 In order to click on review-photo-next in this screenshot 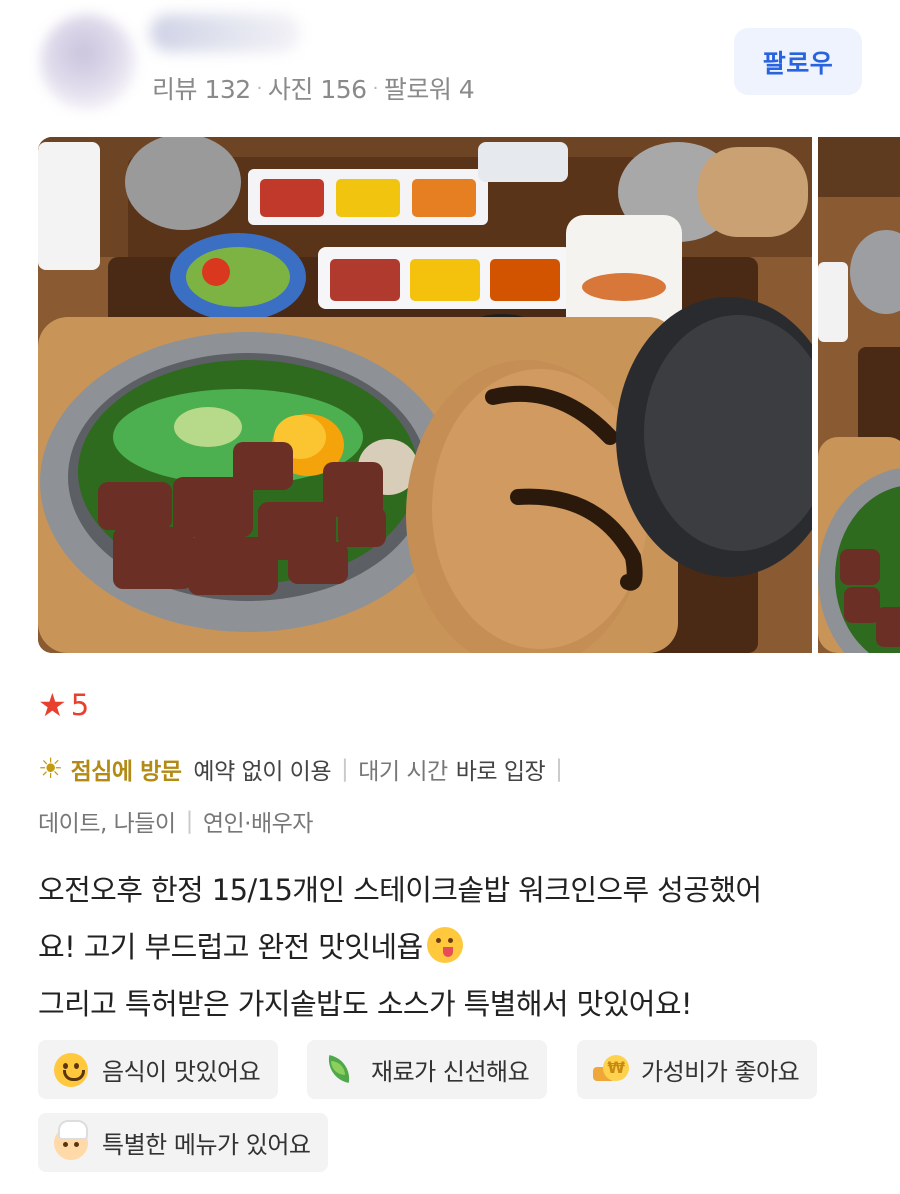, I will do `click(859, 395)`.